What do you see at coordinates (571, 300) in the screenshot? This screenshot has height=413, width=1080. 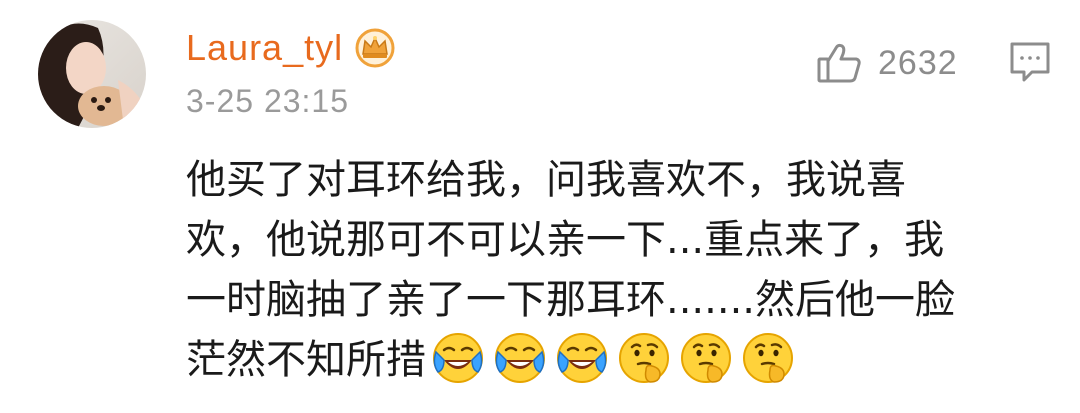 I see `comment-line: 一时脑抽了亲了一下那耳环.......然后他一脸` at bounding box center [571, 300].